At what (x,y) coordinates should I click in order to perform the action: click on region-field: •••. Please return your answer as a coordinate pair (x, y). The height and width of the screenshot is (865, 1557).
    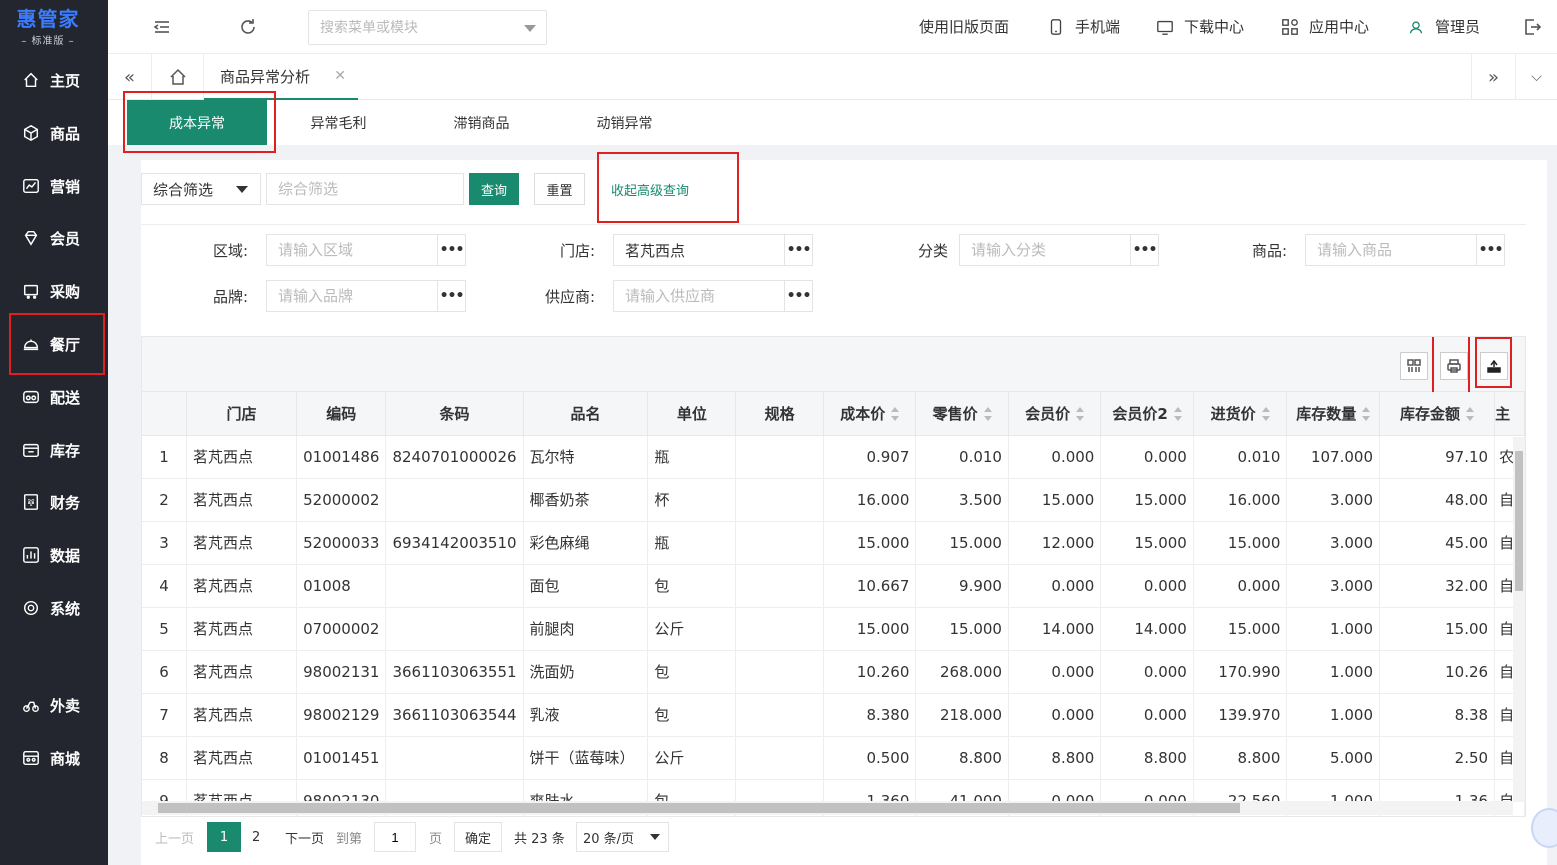
    Looking at the image, I should click on (366, 250).